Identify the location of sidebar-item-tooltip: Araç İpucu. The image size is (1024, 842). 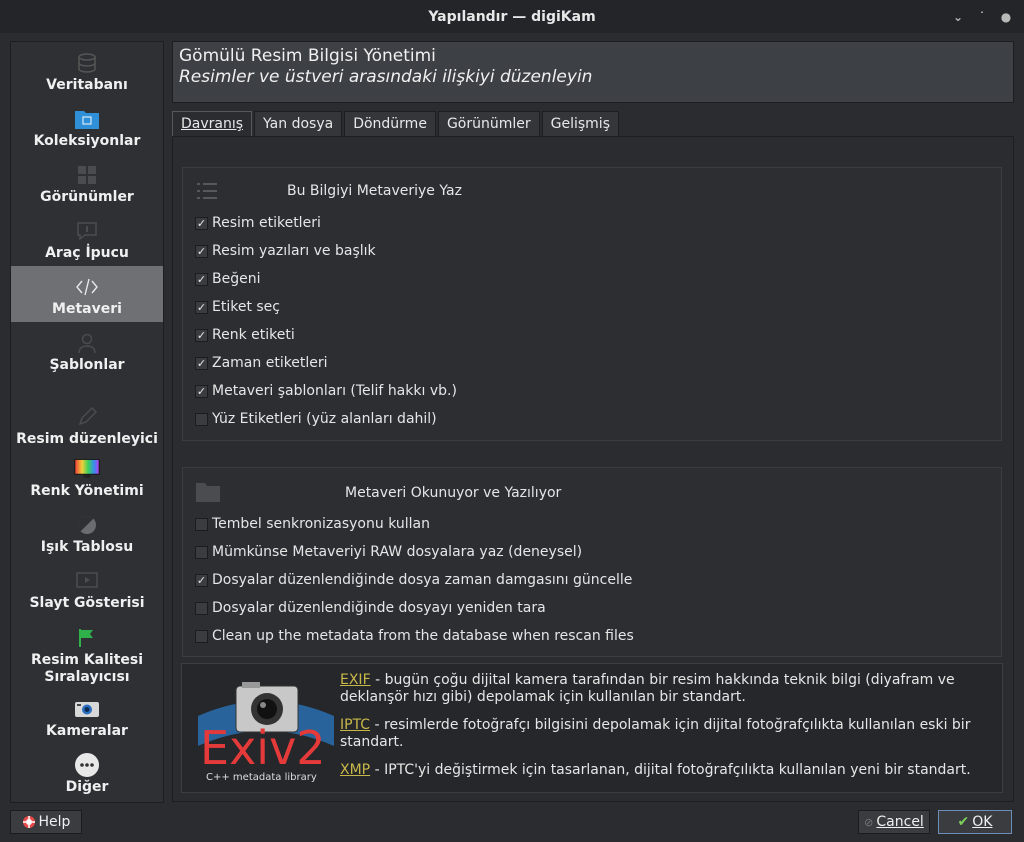
(87, 238).